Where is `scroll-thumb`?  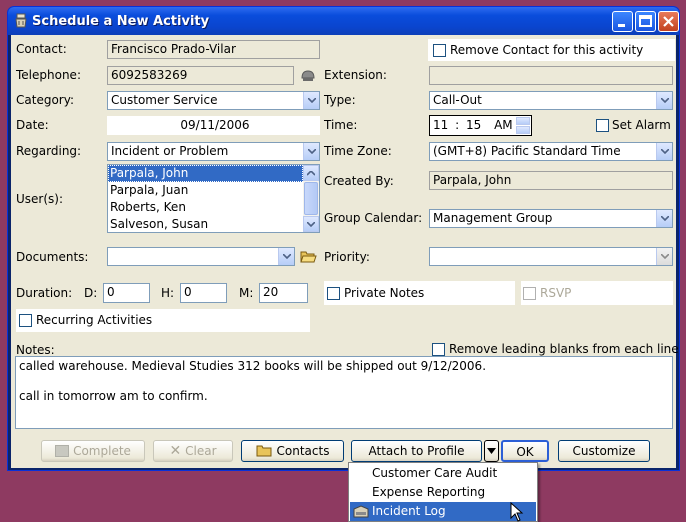 scroll-thumb is located at coordinates (311, 198).